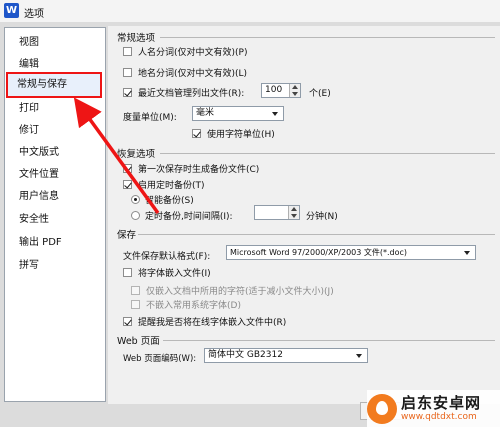 Image resolution: width=500 pixels, height=427 pixels. Describe the element at coordinates (55, 266) in the screenshot. I see `sidebar-item-spelling: 拼写` at that location.